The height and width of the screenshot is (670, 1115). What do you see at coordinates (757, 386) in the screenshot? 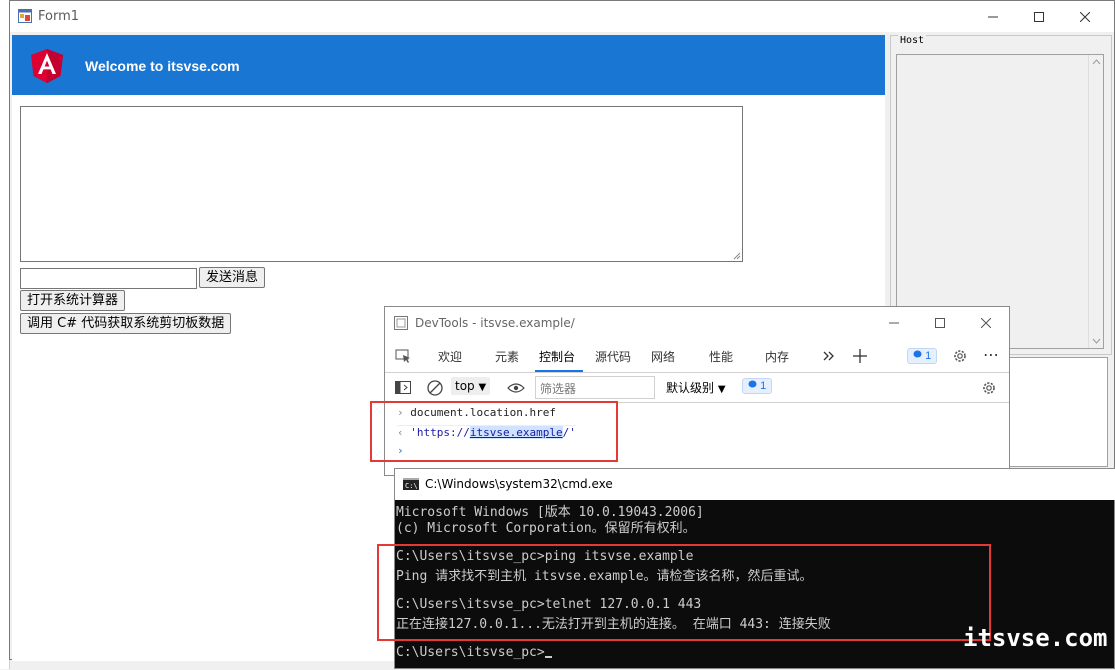
I see `console-issues-badge: 1` at bounding box center [757, 386].